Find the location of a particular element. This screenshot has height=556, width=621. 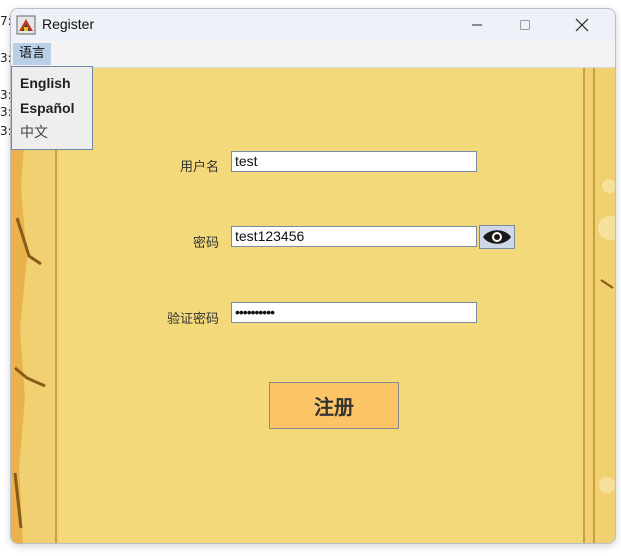

register-button: 注册 is located at coordinates (334, 405).